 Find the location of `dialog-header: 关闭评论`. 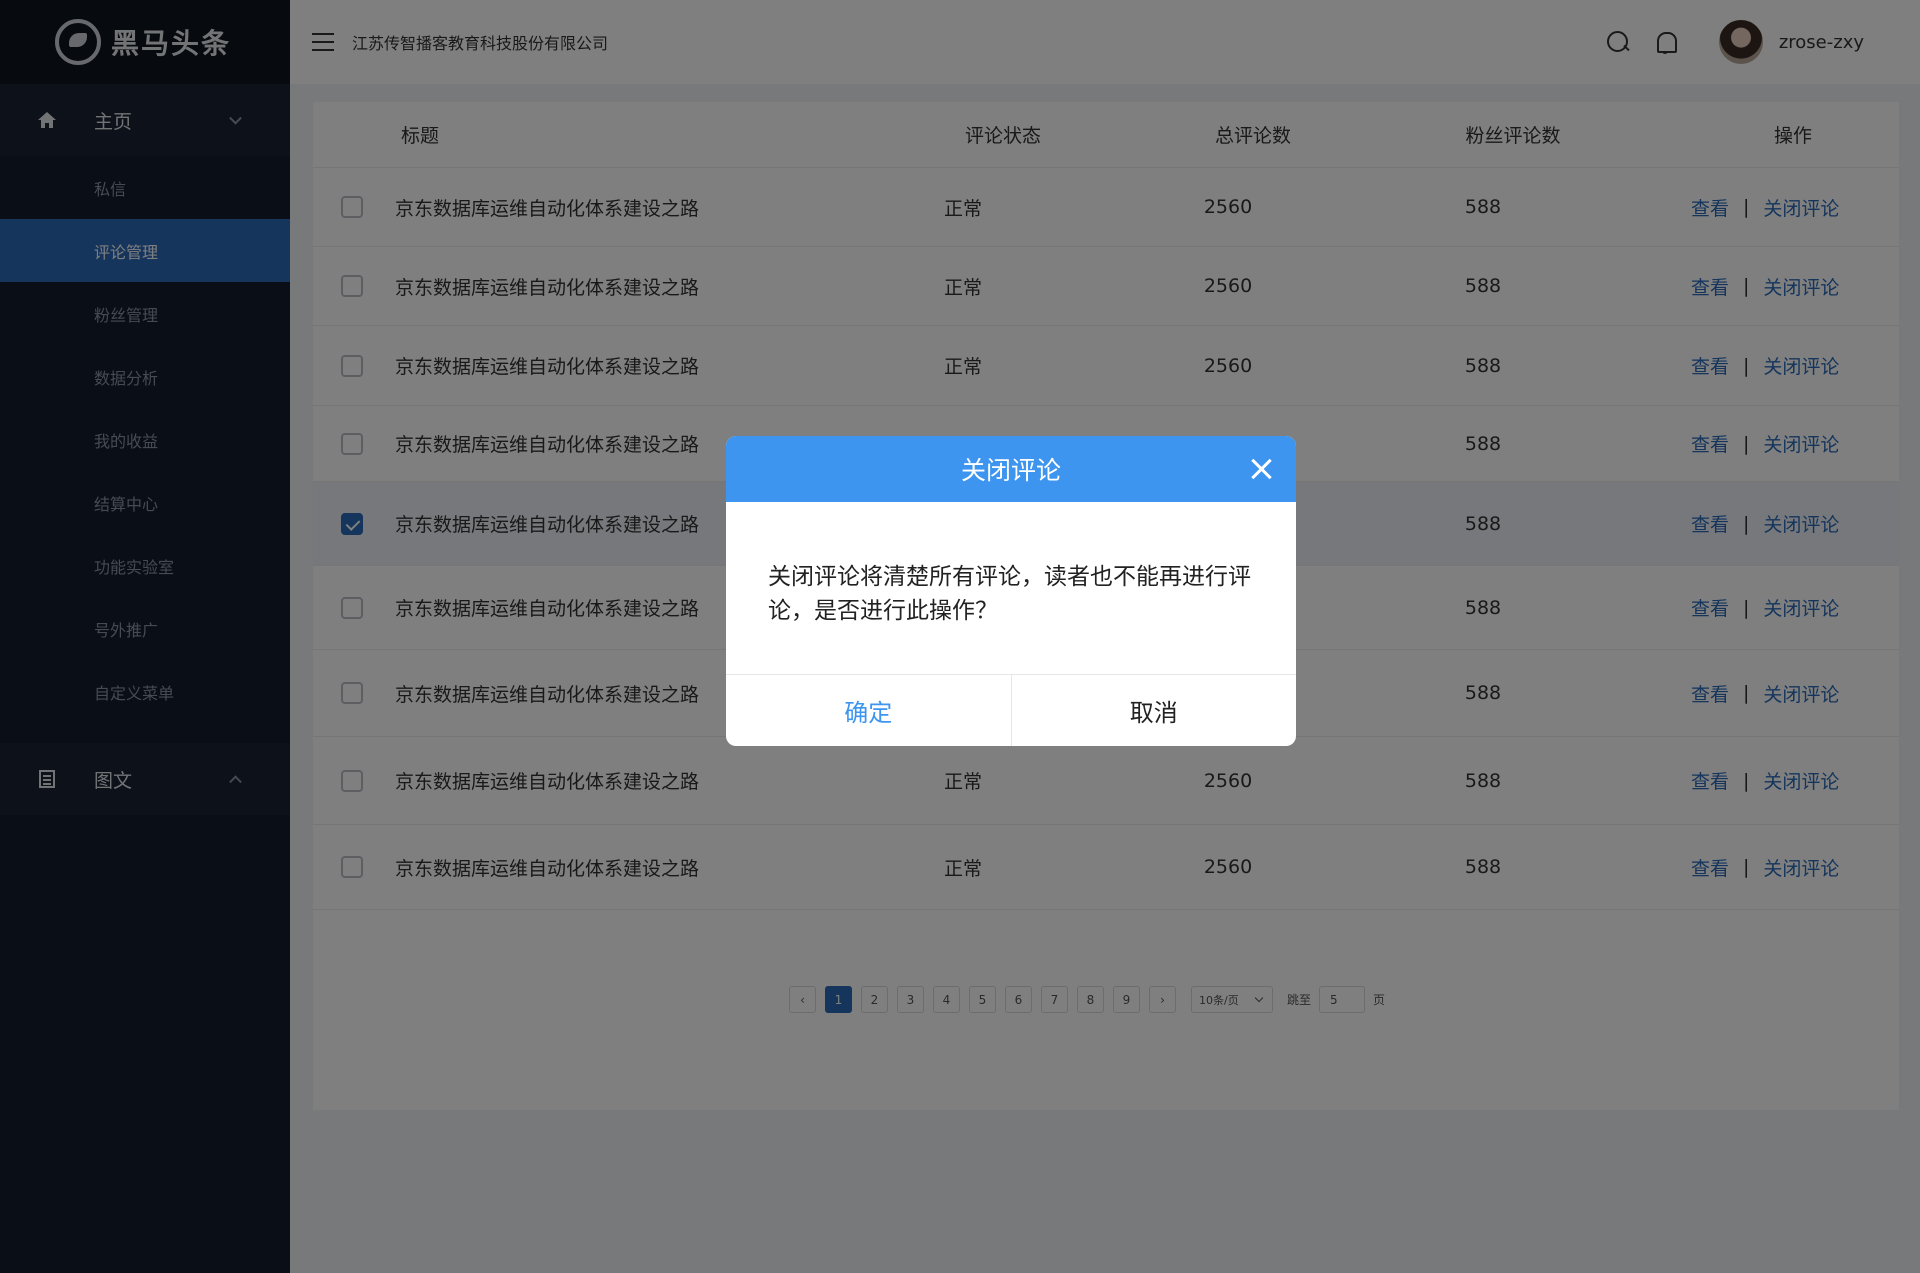

dialog-header: 关闭评论 is located at coordinates (1011, 469).